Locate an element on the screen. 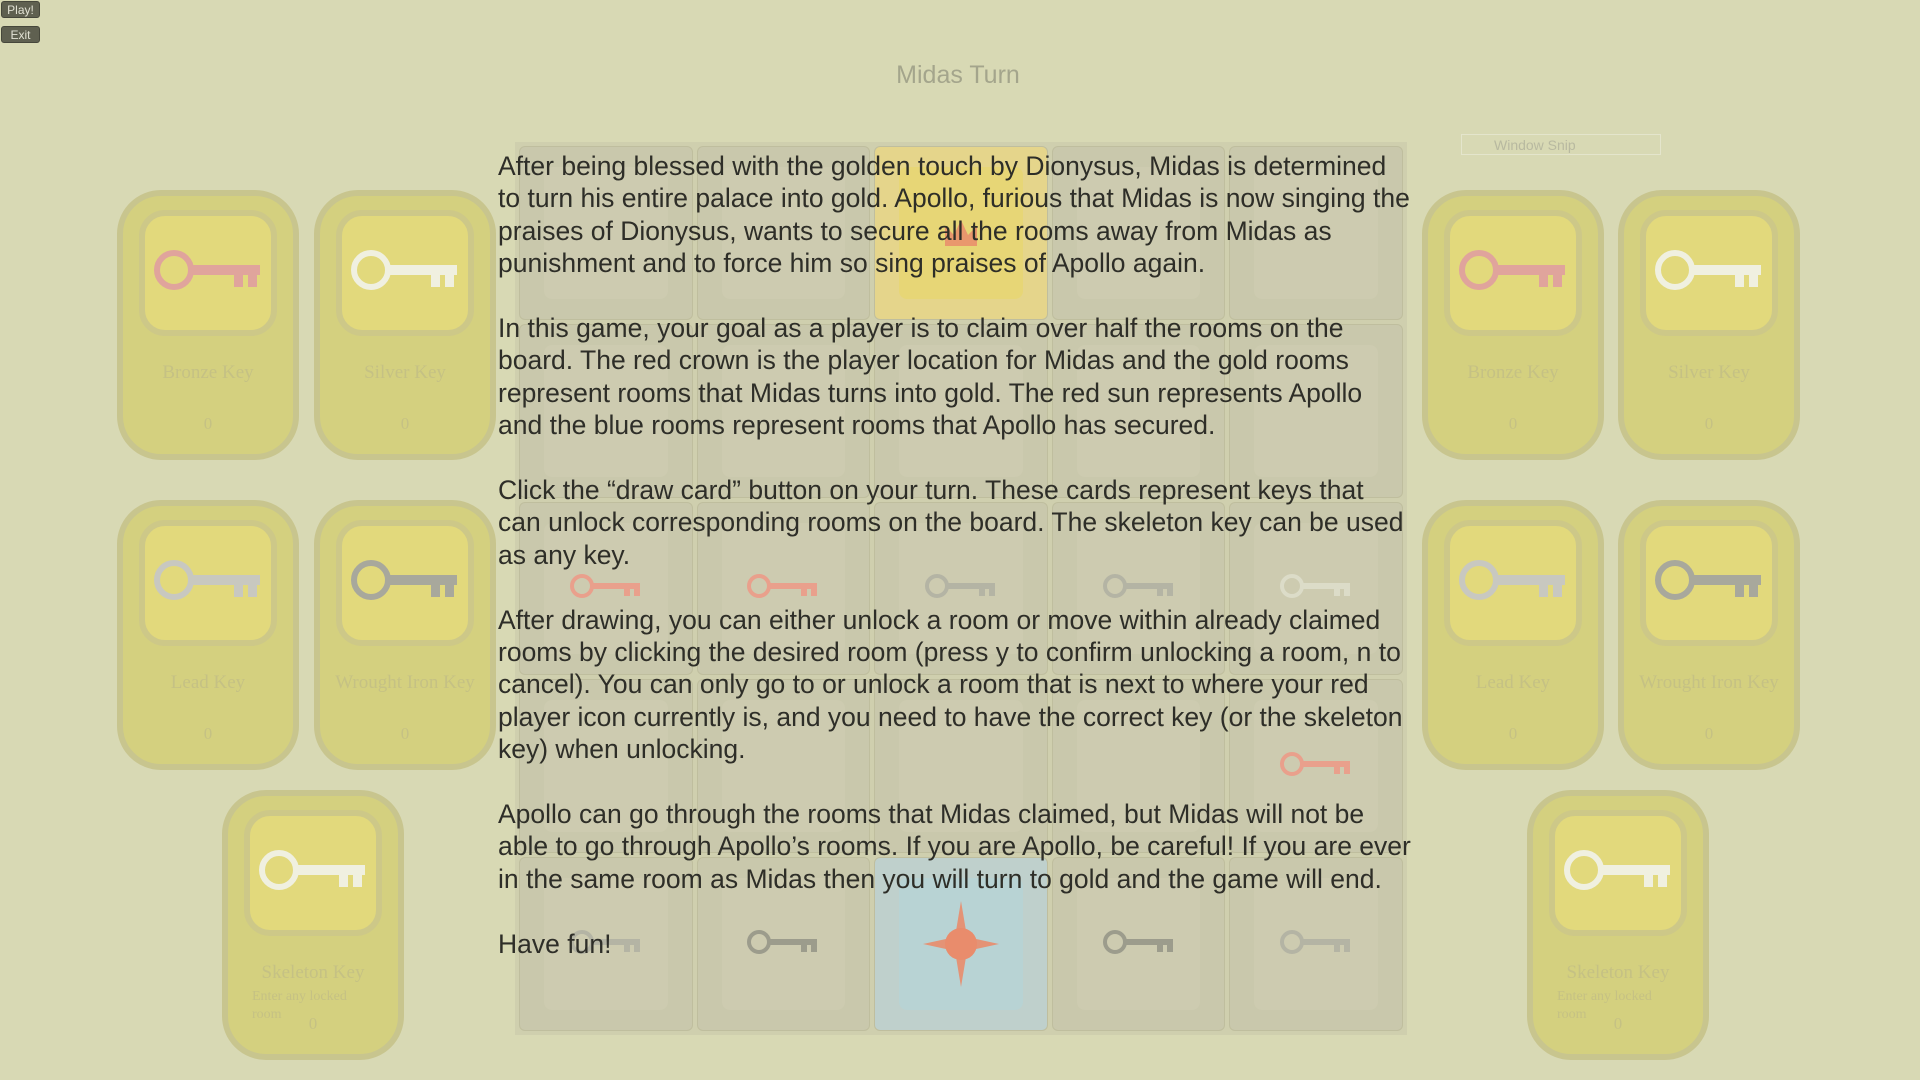 This screenshot has height=1080, width=1920. bronze-key-card-right: Bronze Key 0 is located at coordinates (1513, 325).